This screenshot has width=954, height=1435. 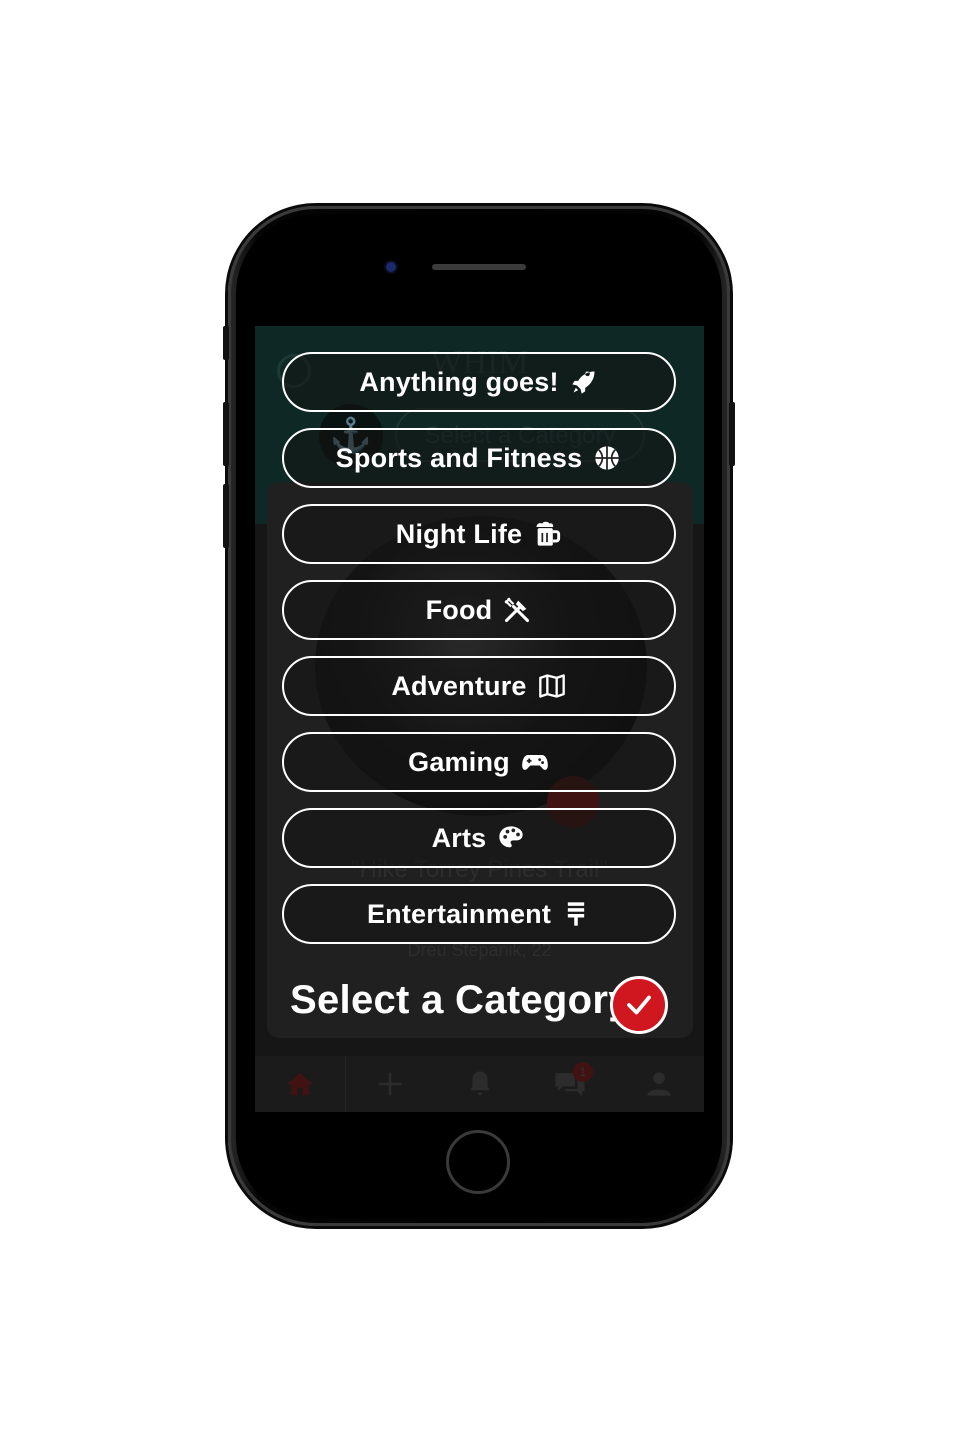 What do you see at coordinates (226, 434) in the screenshot?
I see `volume-up-button` at bounding box center [226, 434].